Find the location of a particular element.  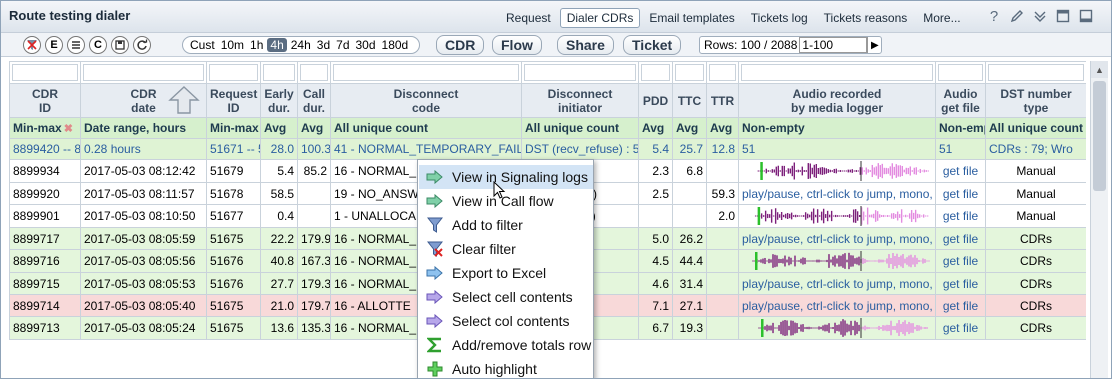

filter-cell-request-id is located at coordinates (233, 72).